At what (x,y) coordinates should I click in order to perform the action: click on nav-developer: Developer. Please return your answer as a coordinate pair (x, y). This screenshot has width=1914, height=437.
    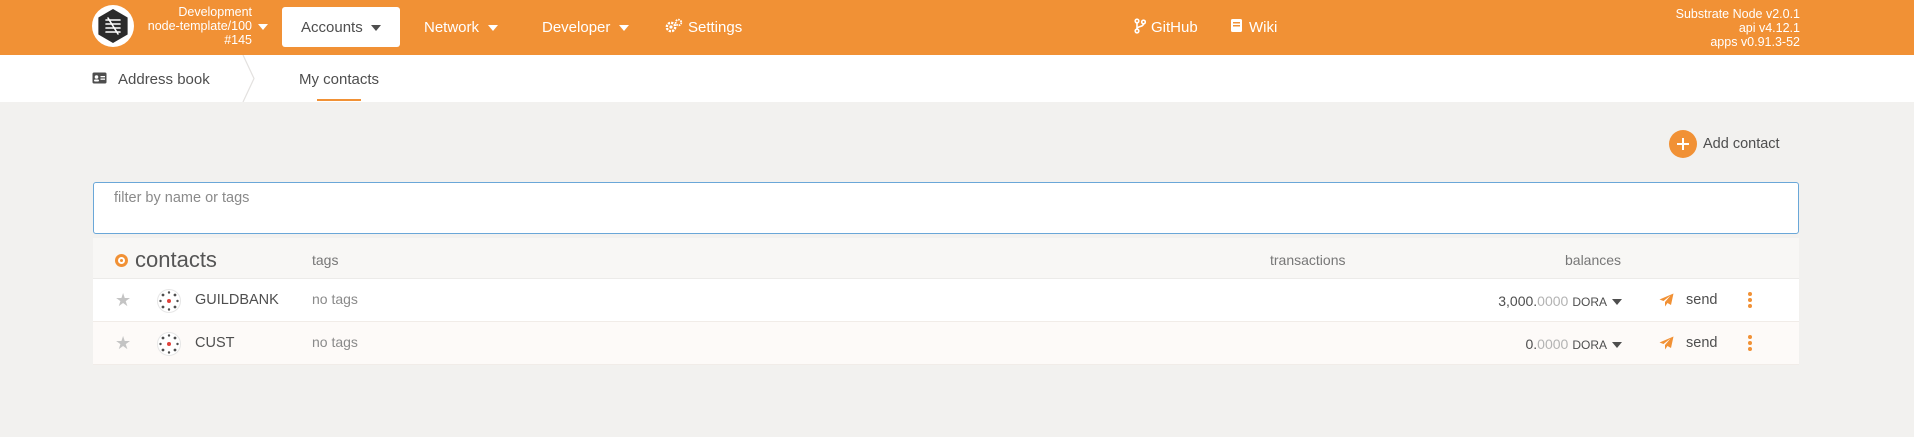
    Looking at the image, I should click on (586, 27).